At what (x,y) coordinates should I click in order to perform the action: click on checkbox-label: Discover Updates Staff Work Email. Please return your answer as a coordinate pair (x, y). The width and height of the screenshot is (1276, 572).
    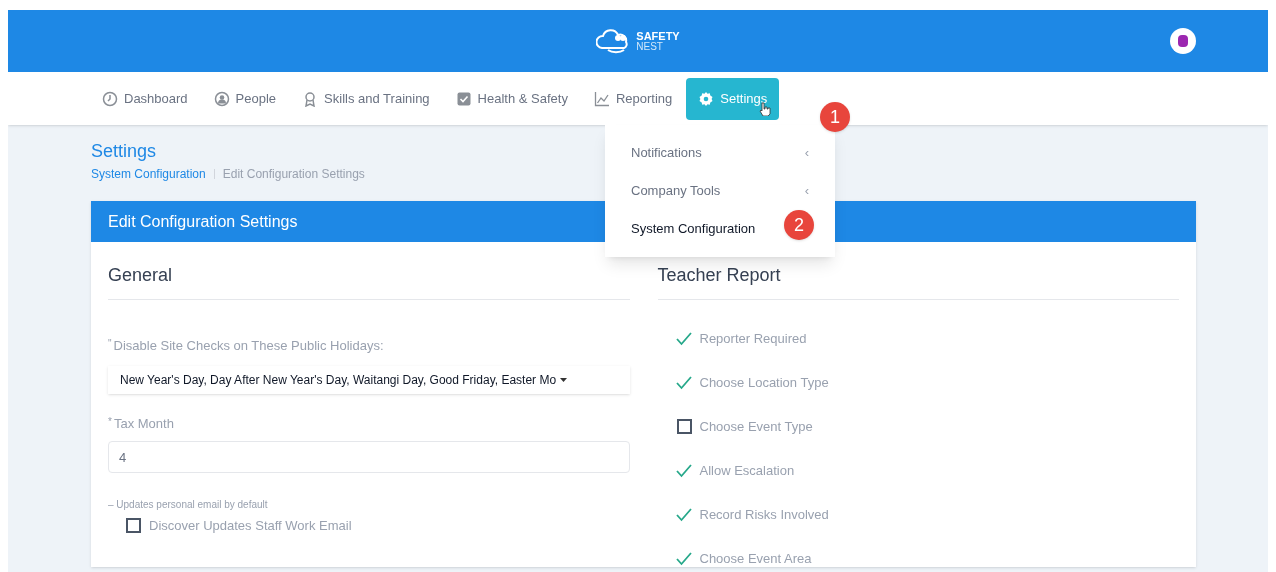
    Looking at the image, I should click on (250, 526).